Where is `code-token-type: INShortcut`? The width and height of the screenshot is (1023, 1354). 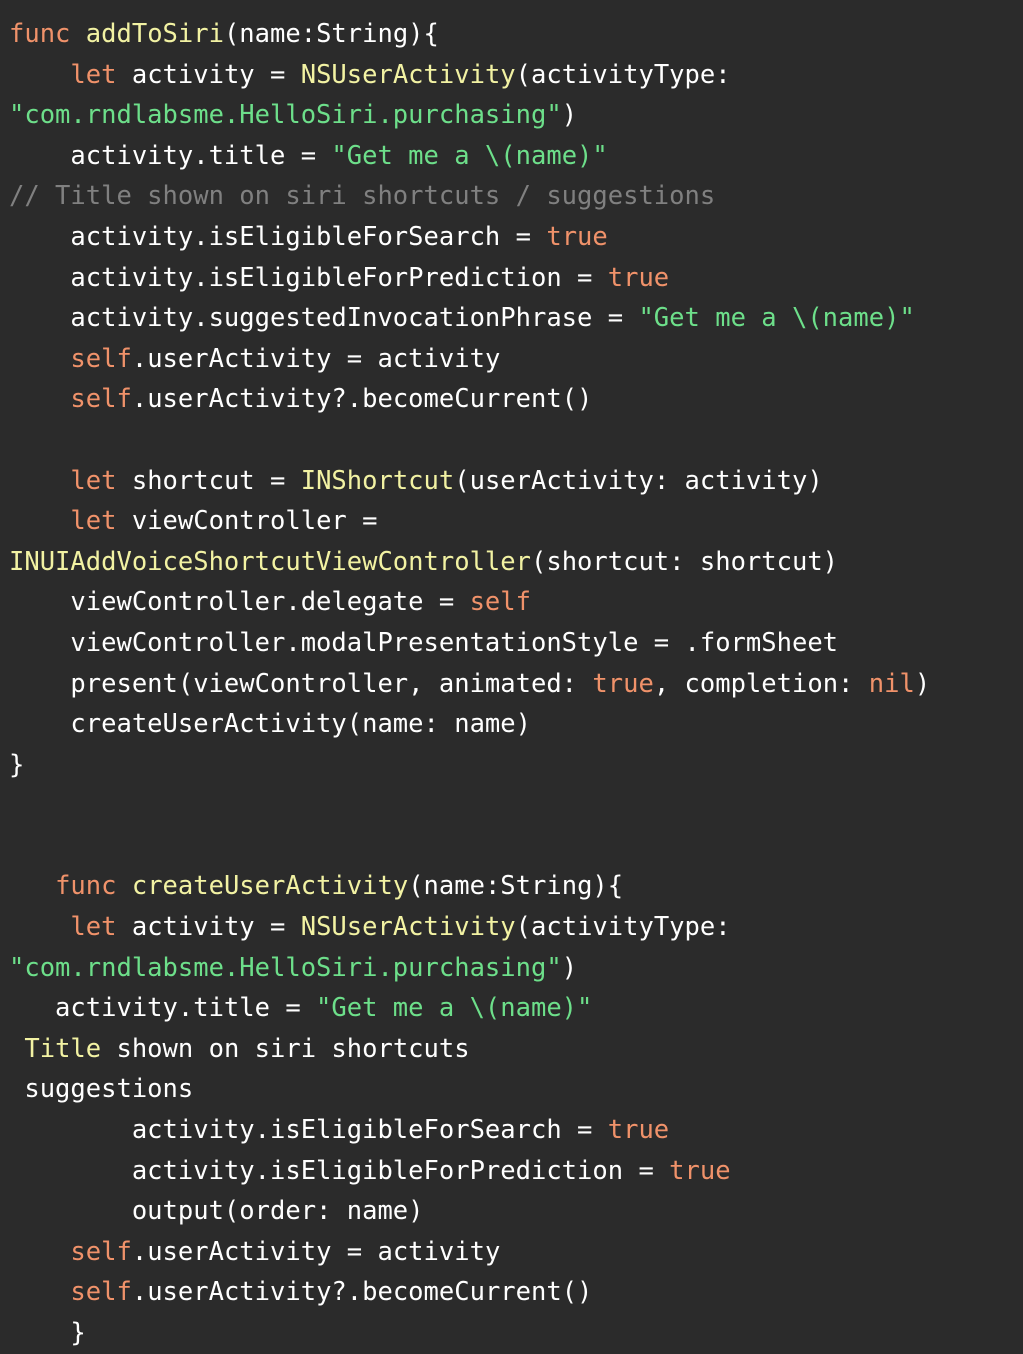 code-token-type: INShortcut is located at coordinates (377, 480).